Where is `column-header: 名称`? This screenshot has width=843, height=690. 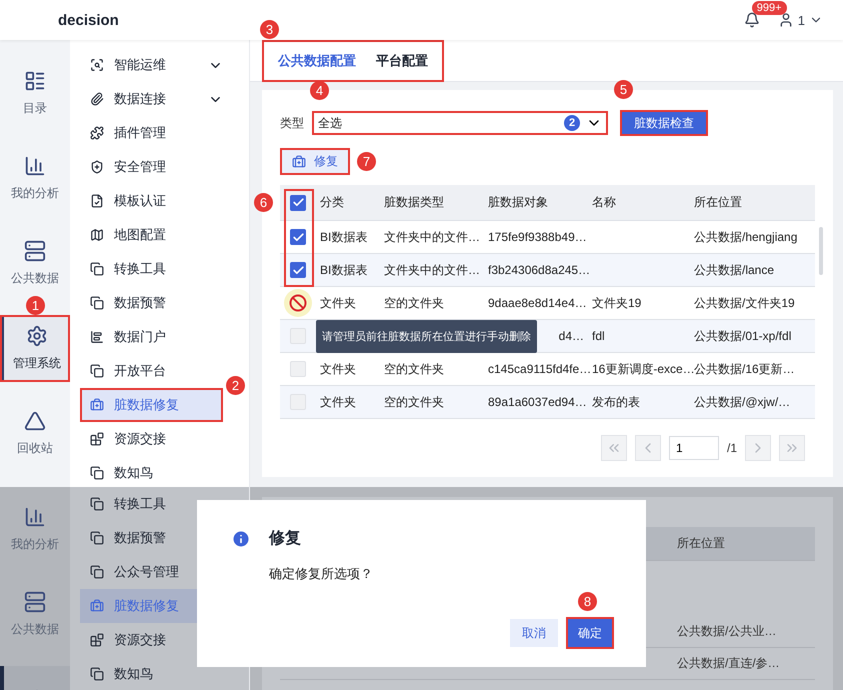
column-header: 名称 is located at coordinates (604, 202).